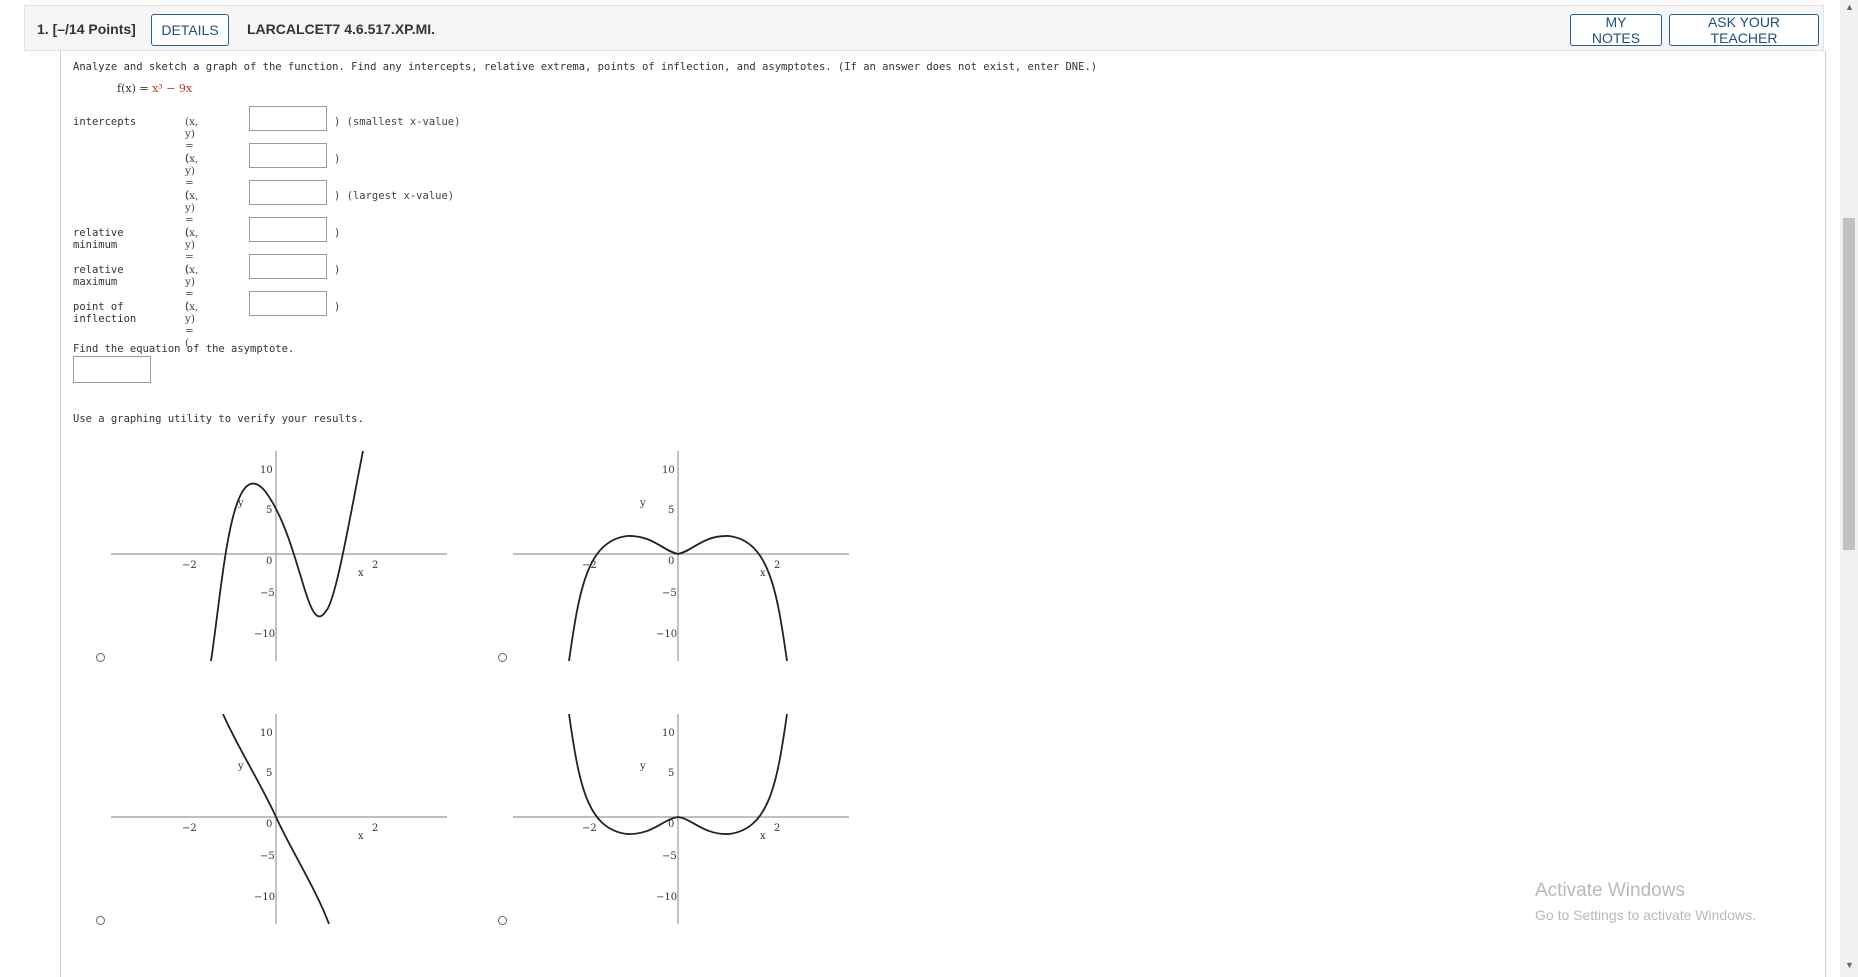 The height and width of the screenshot is (977, 1858). I want to click on function-definition: f(x) = x³ − 9x, so click(154, 88).